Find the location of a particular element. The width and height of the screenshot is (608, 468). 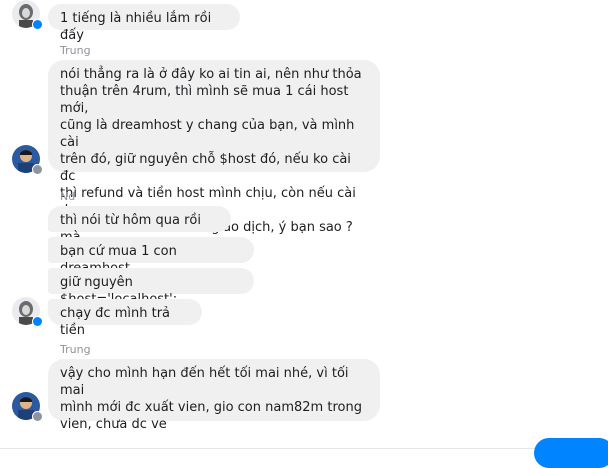

message-bubble: thì nói từ hôm qua rồi mà is located at coordinates (139, 225).